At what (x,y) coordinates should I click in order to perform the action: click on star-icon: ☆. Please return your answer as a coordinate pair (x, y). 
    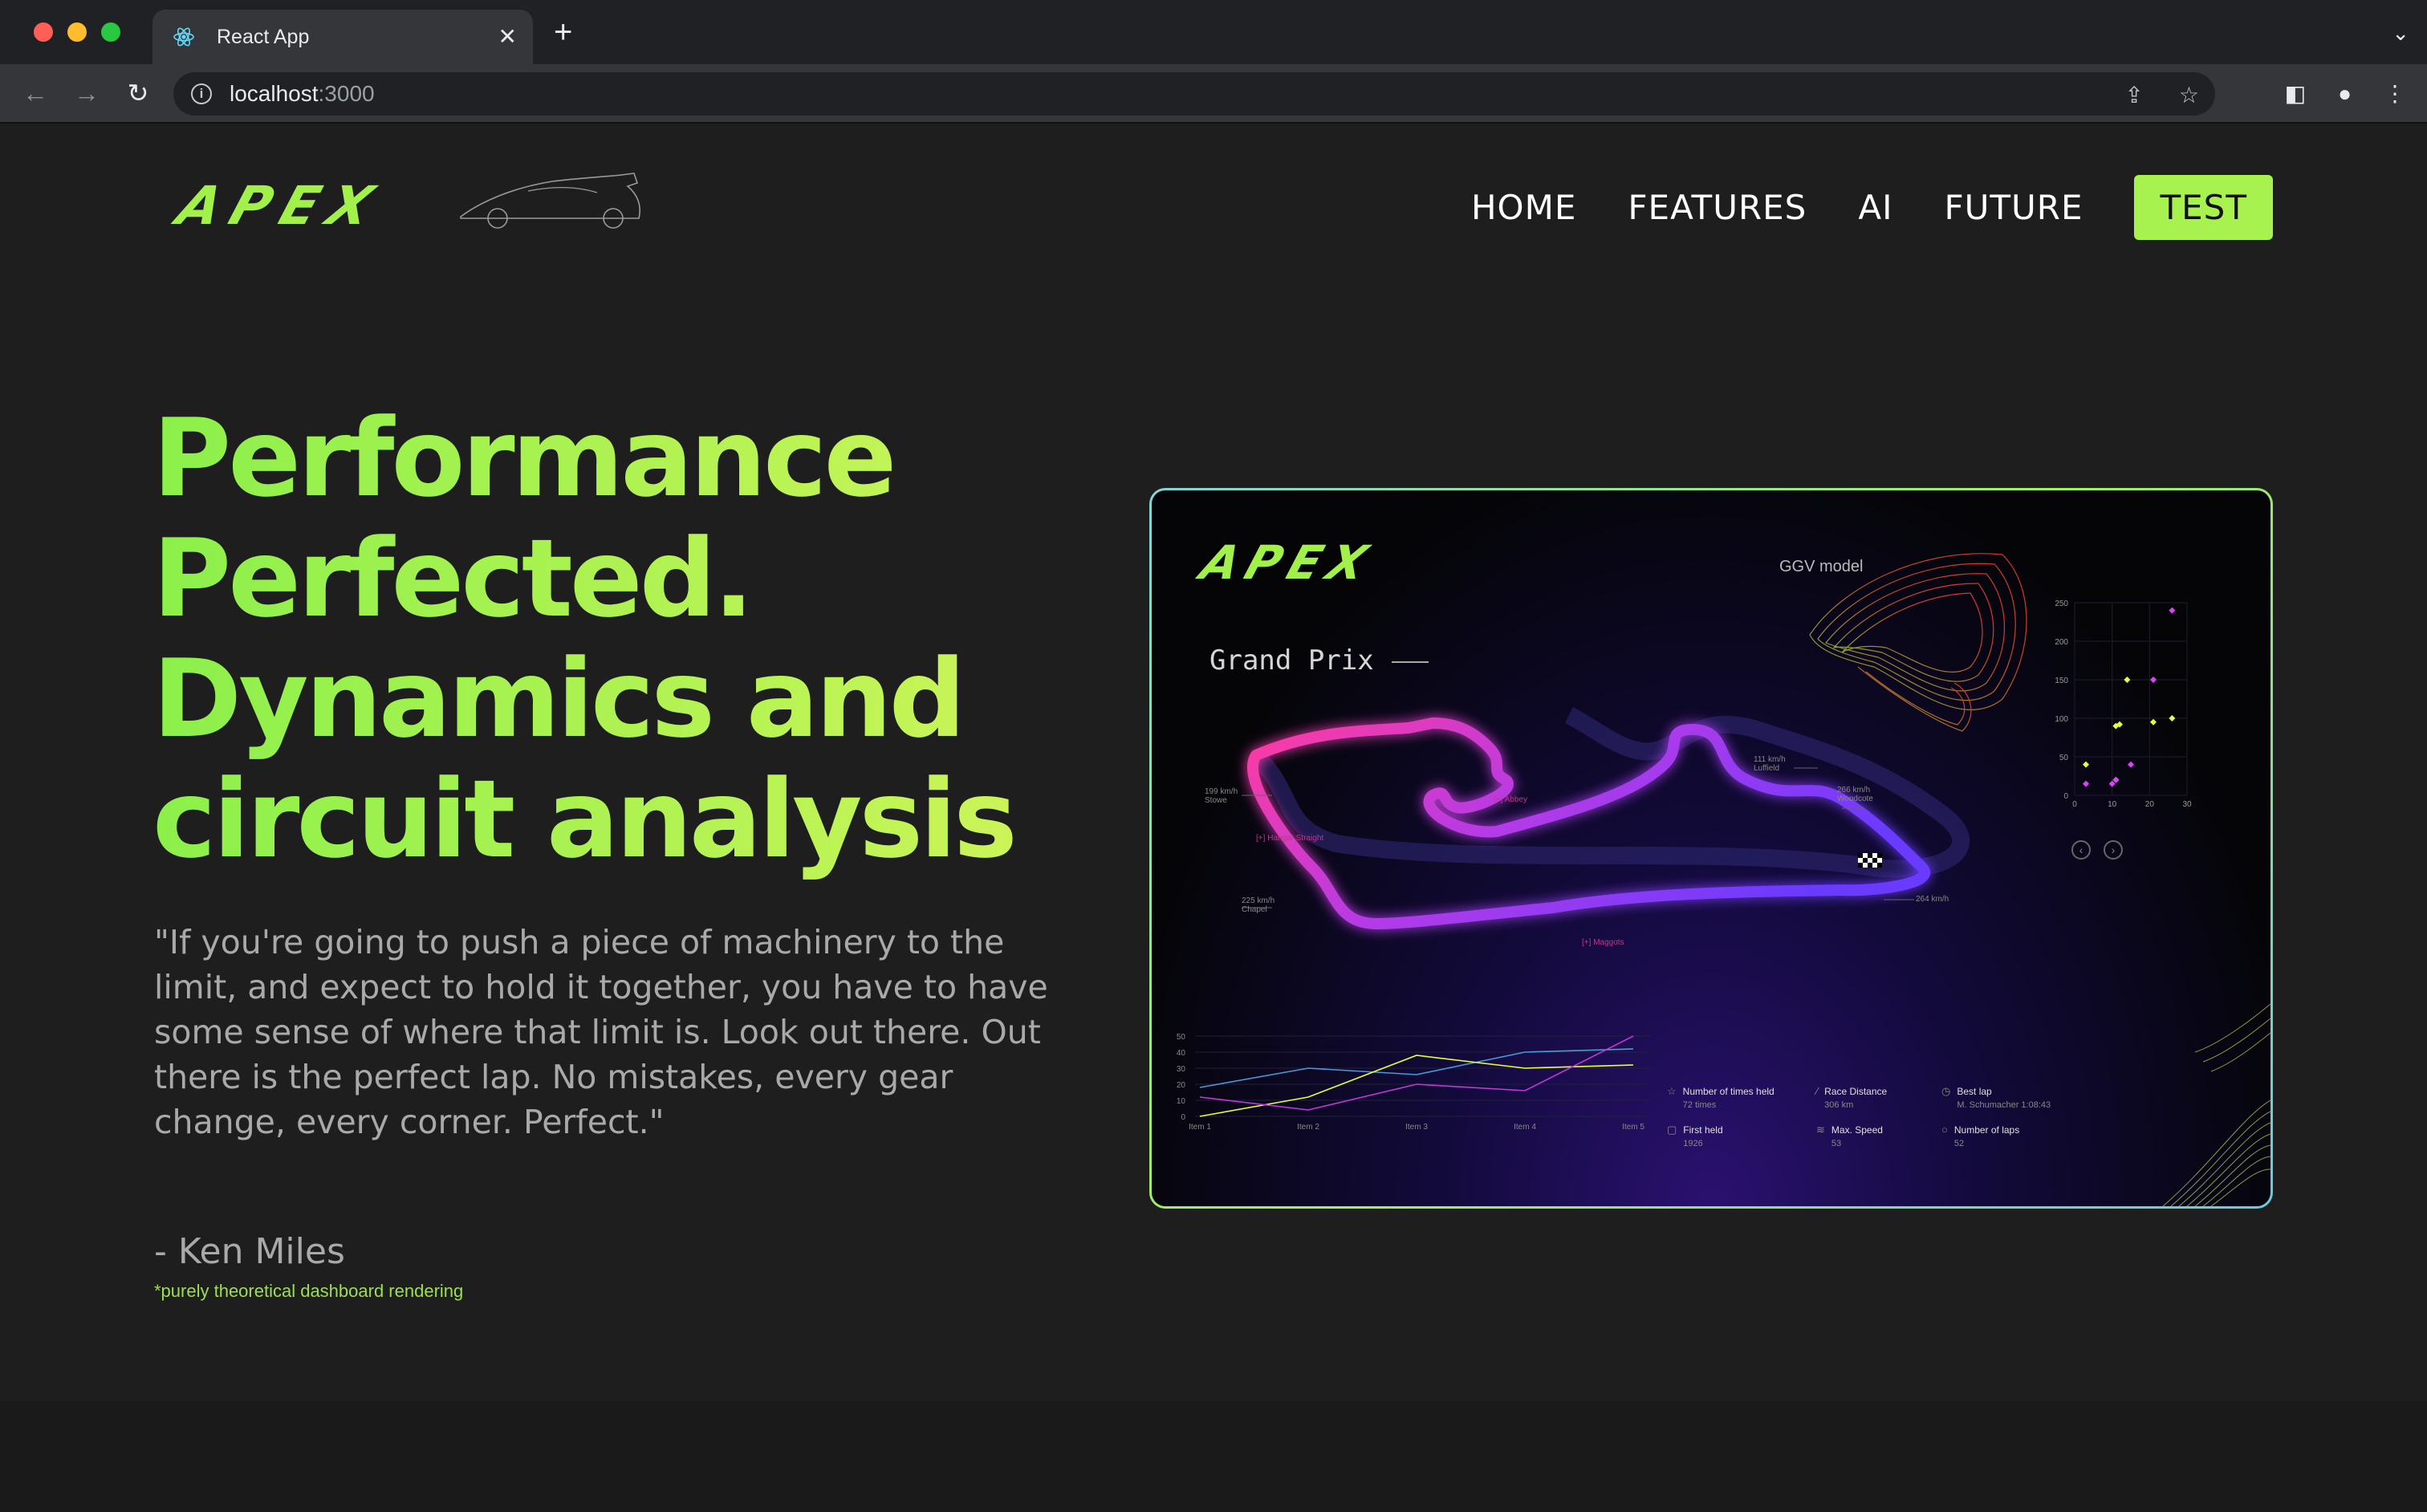
    Looking at the image, I should click on (1672, 1091).